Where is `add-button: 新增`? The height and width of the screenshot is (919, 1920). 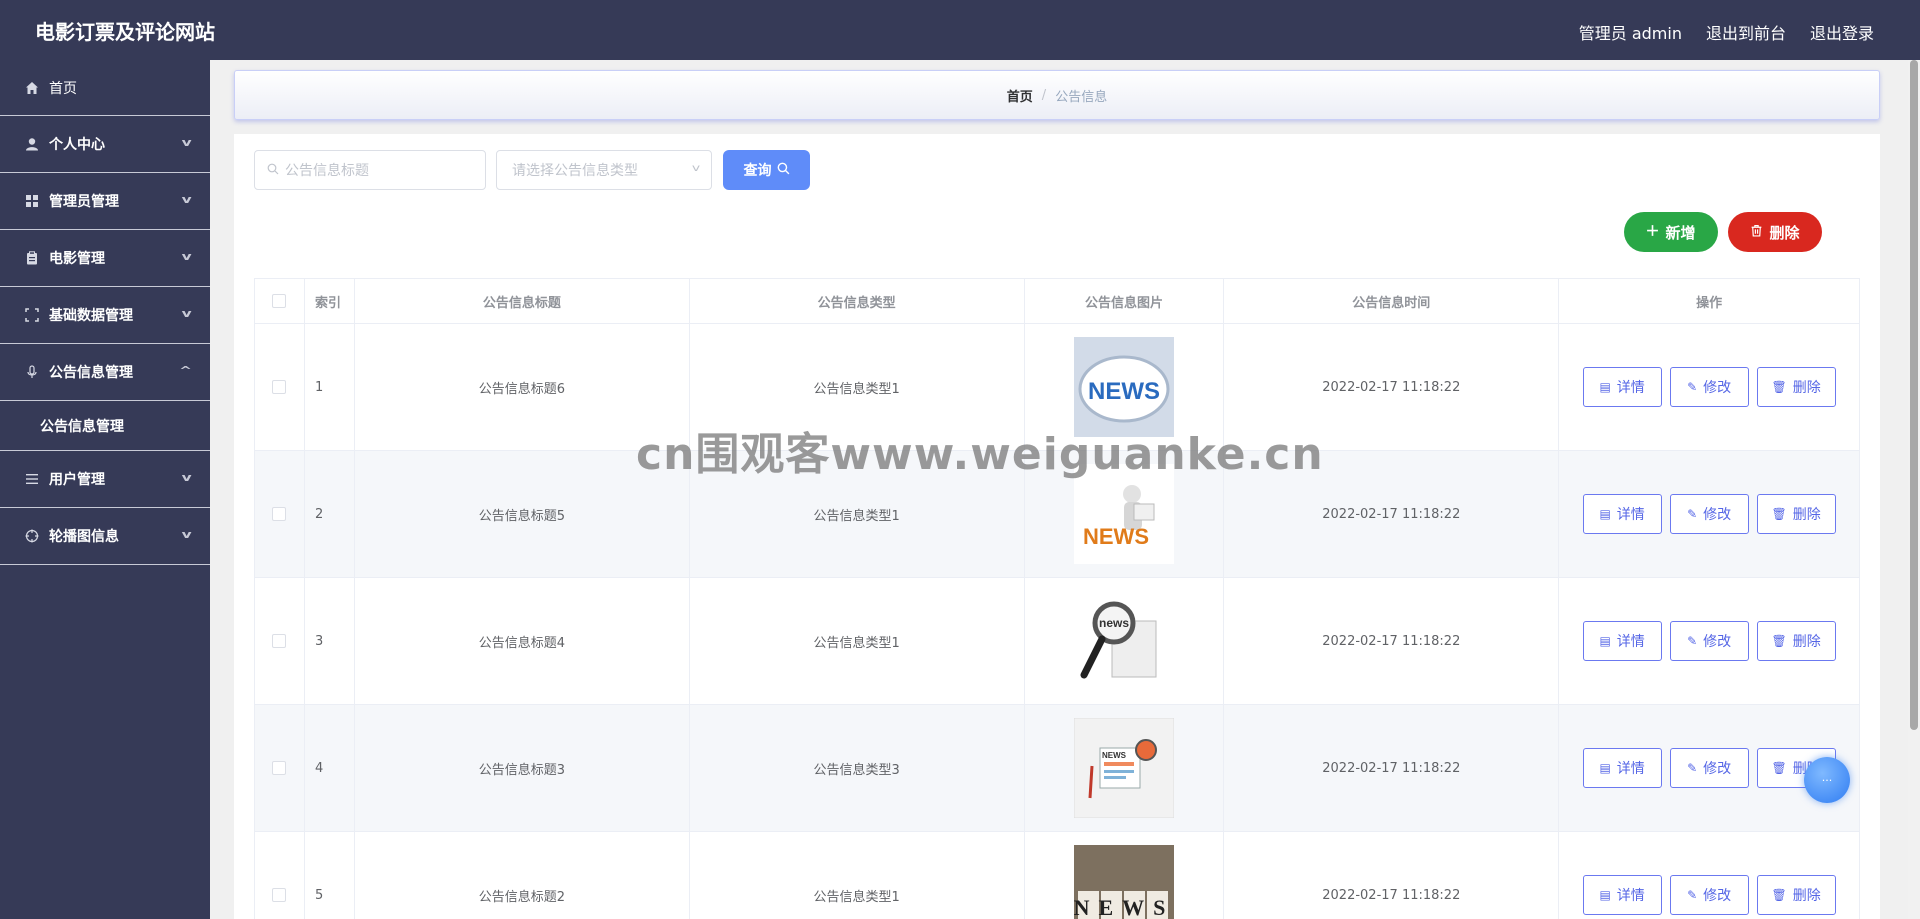 add-button: 新增 is located at coordinates (1671, 232).